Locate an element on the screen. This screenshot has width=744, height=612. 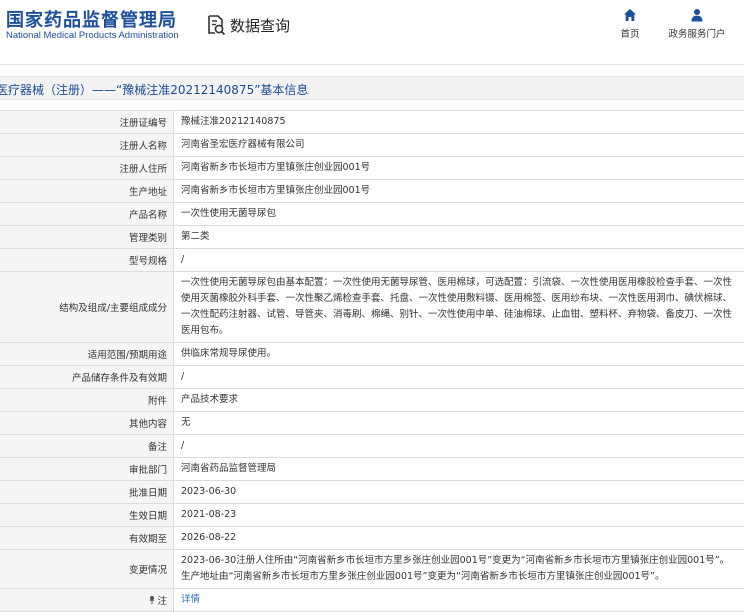
row-label: 其他内容 is located at coordinates (87, 423).